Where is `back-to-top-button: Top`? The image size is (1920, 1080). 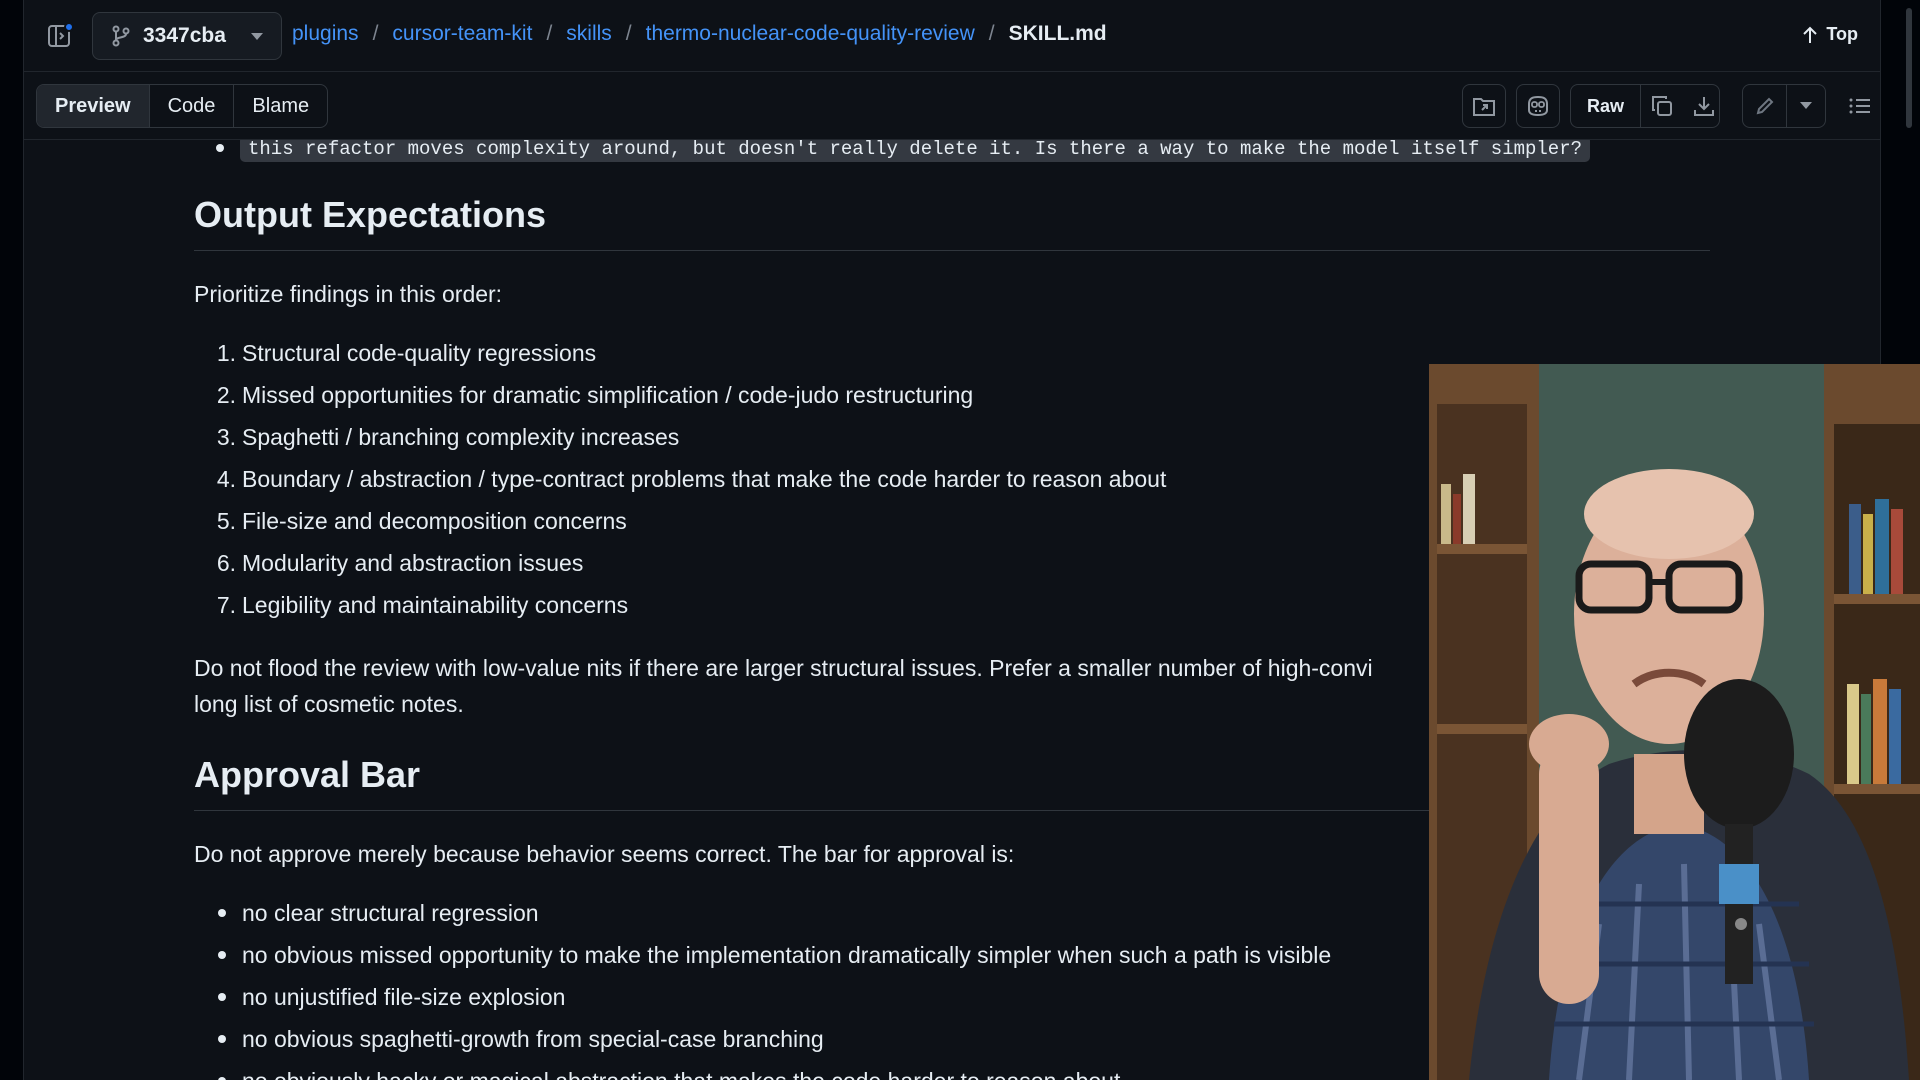 back-to-top-button: Top is located at coordinates (1830, 34).